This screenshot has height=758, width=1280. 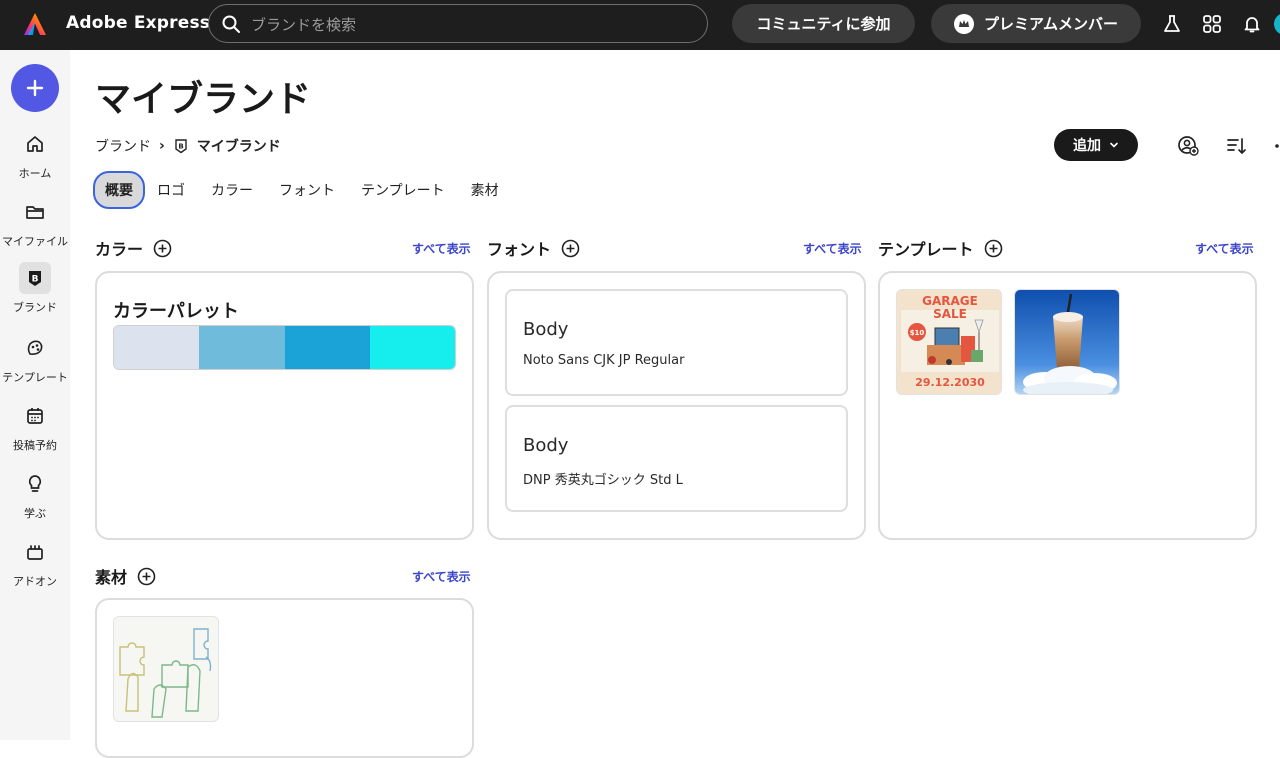 I want to click on bell-icon, so click(x=1252, y=24).